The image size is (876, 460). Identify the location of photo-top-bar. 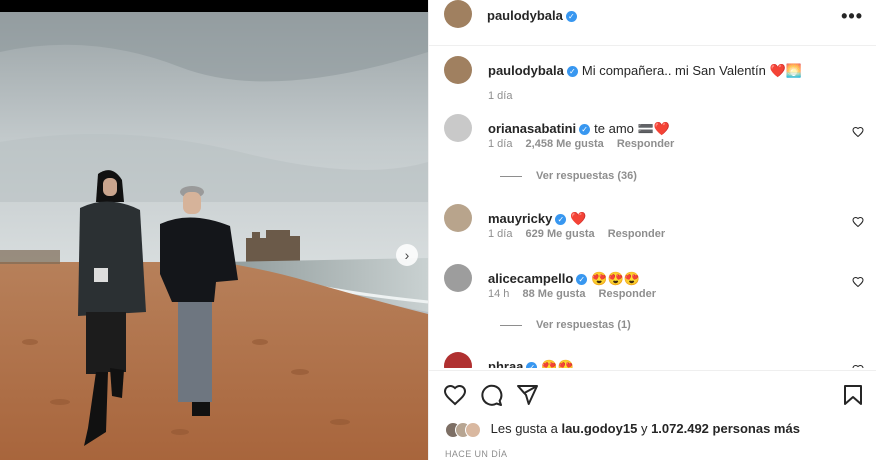
(214, 6).